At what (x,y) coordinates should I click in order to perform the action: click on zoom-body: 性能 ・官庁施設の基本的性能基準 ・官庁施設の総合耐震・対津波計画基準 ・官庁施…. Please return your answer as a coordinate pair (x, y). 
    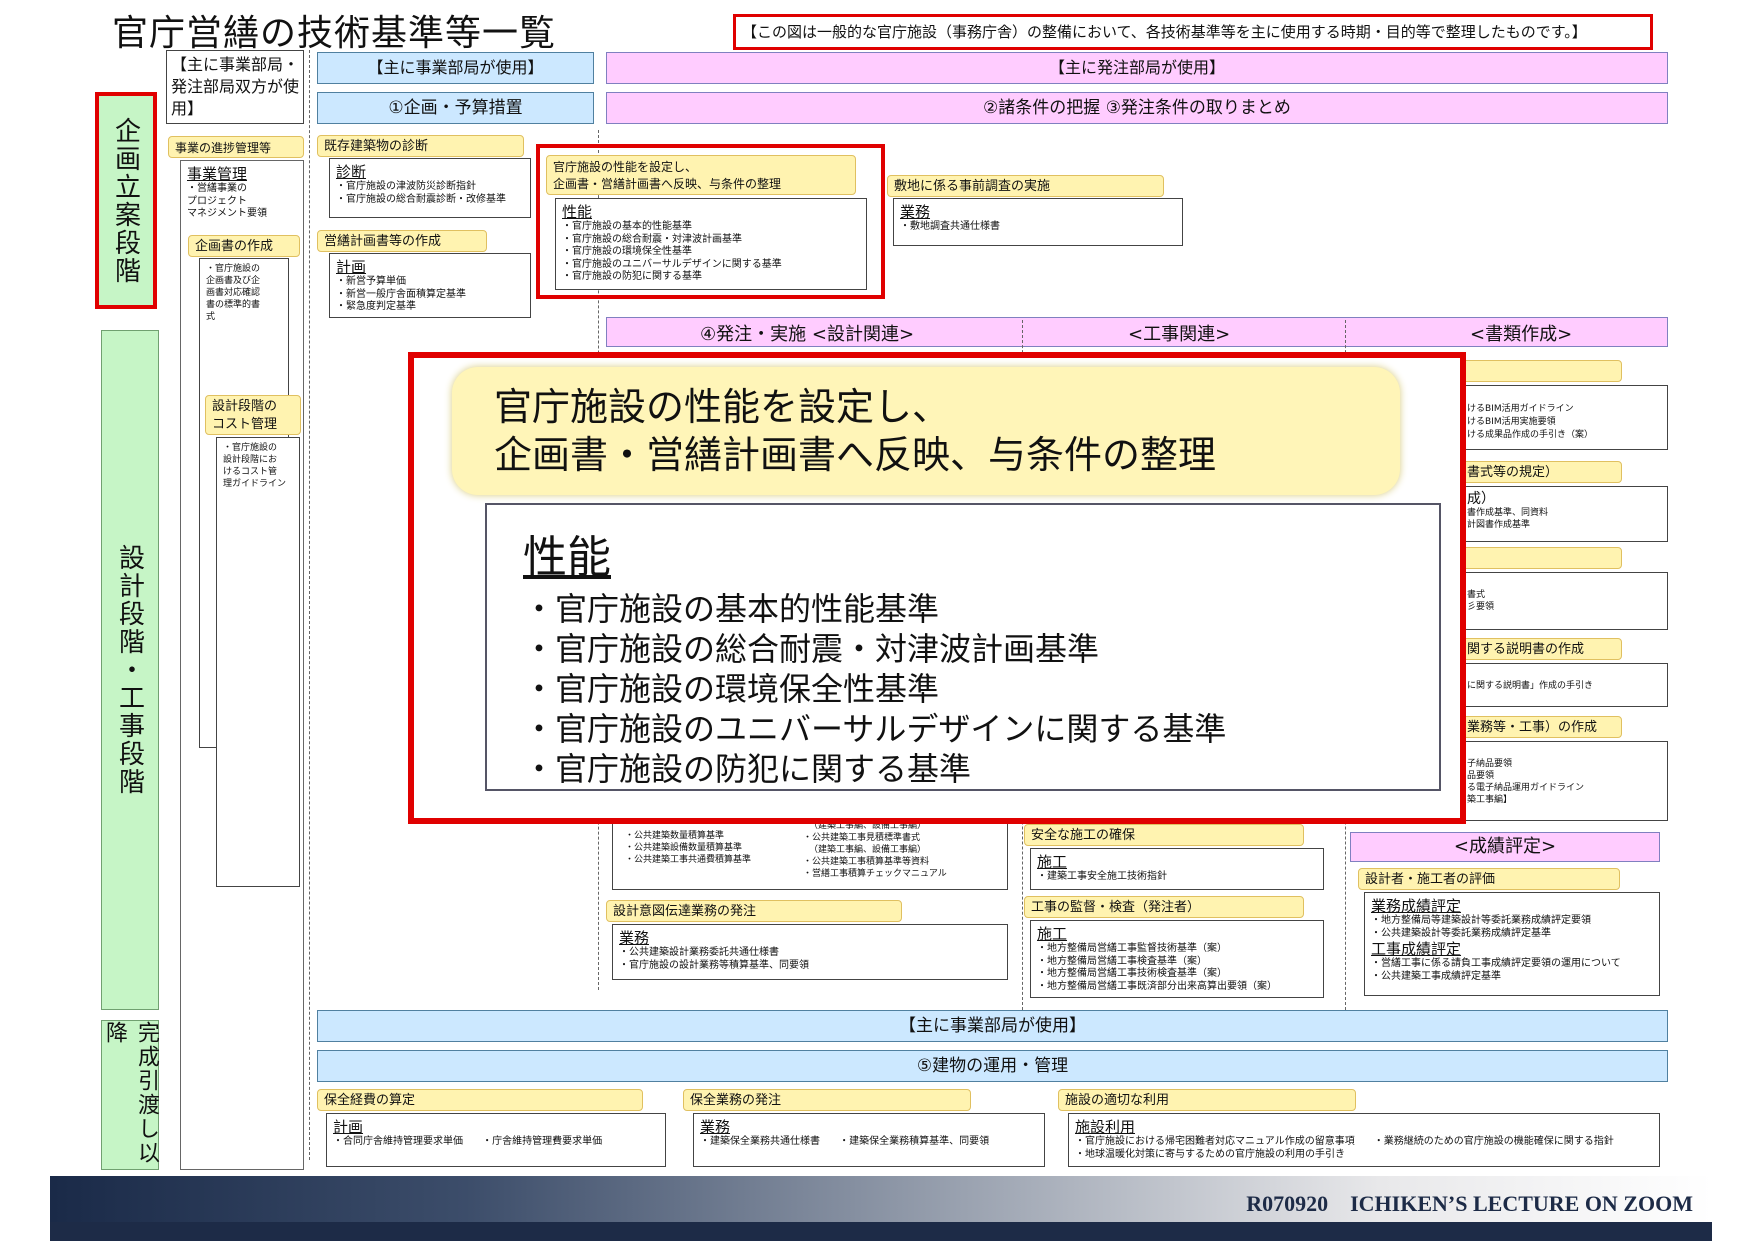
    Looking at the image, I should click on (963, 647).